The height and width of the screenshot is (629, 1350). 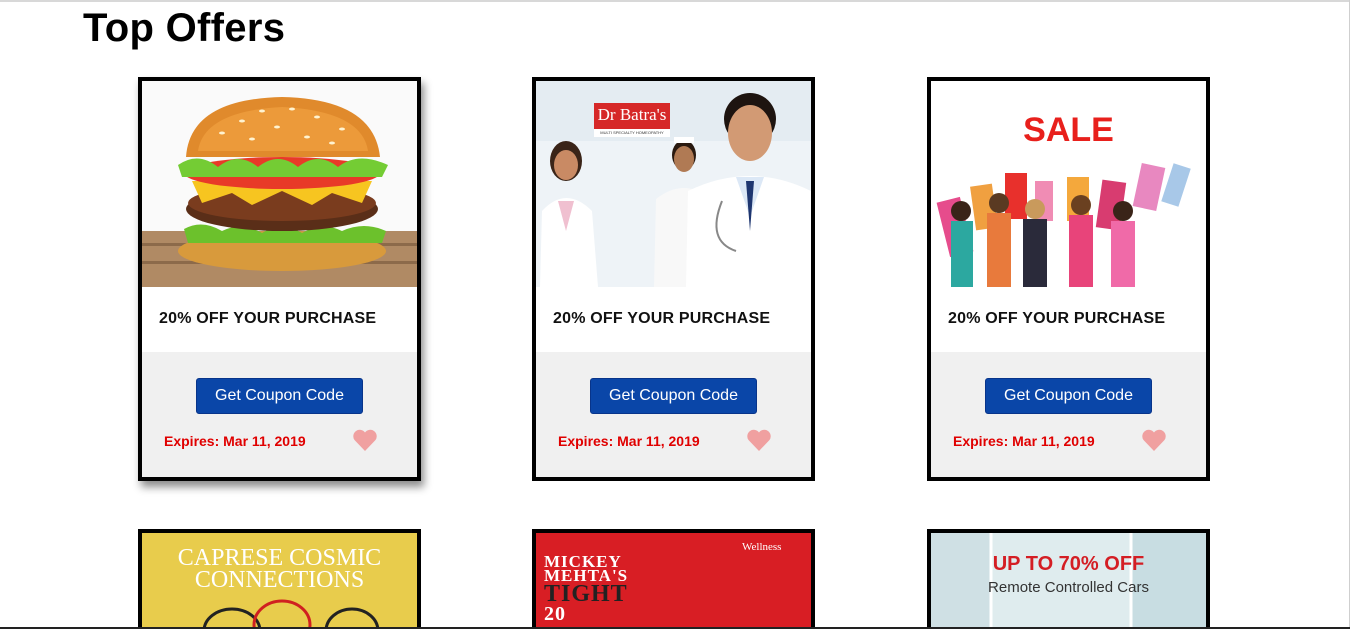 I want to click on offer-image-mickey: Wellness MICKEY MEHTA'S TIGHT 20, so click(x=673, y=581).